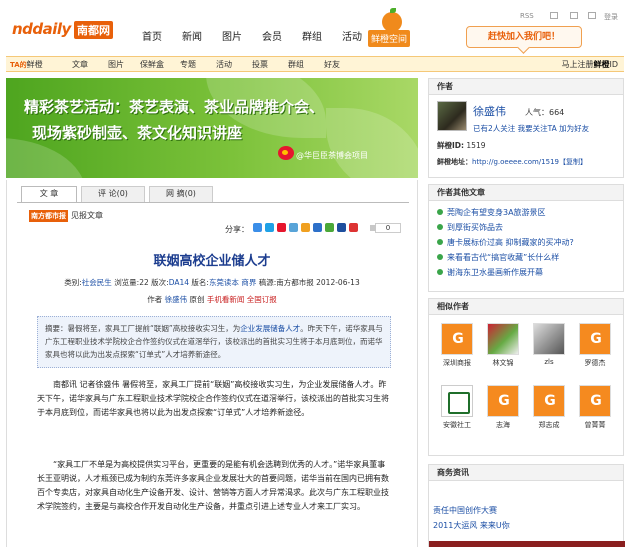  Describe the element at coordinates (293, 227) in the screenshot. I see `share-renren-icon` at that location.